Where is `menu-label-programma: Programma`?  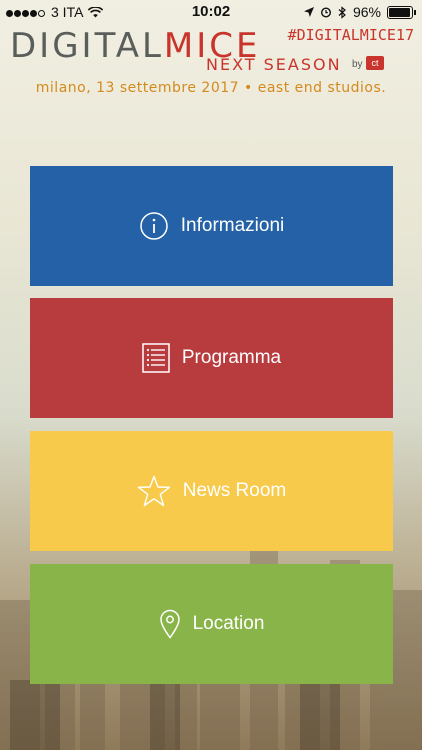
menu-label-programma: Programma is located at coordinates (231, 357).